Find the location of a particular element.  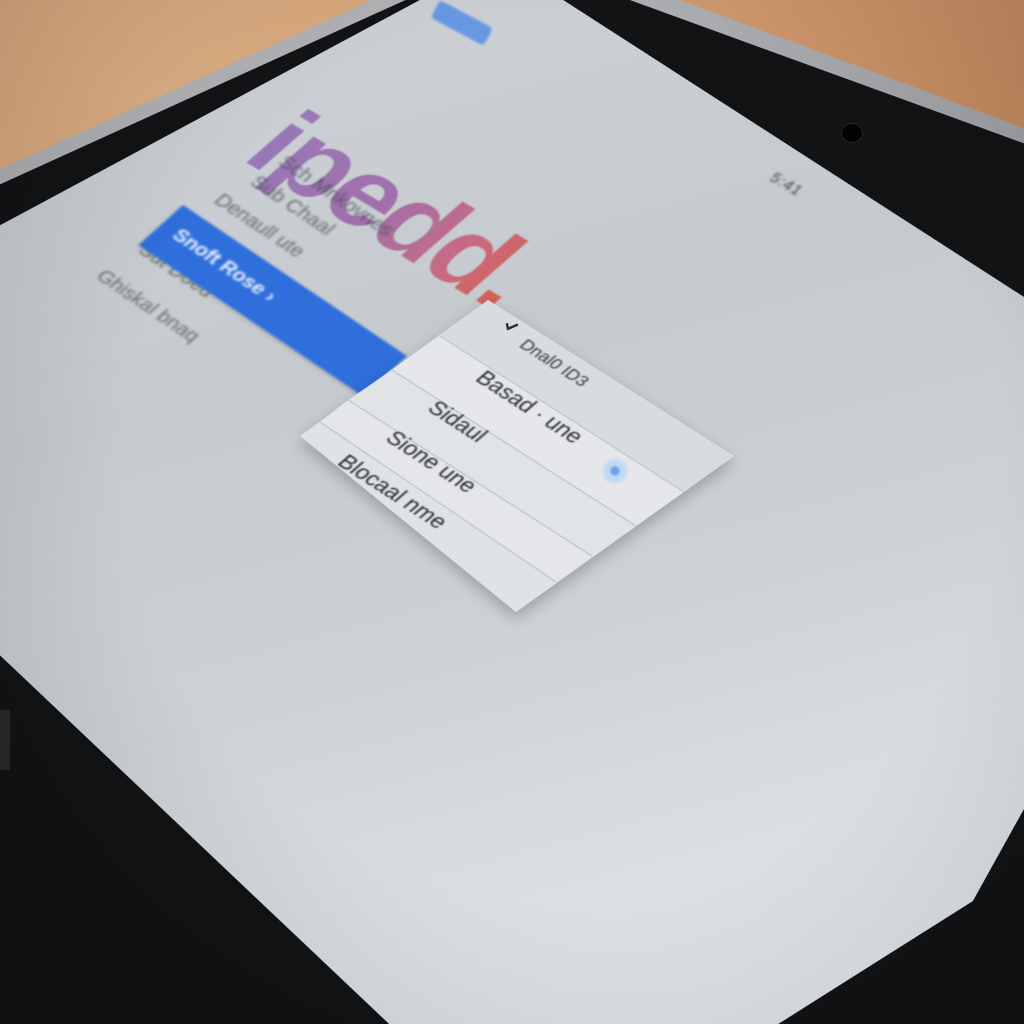

radio-icon is located at coordinates (615, 471).